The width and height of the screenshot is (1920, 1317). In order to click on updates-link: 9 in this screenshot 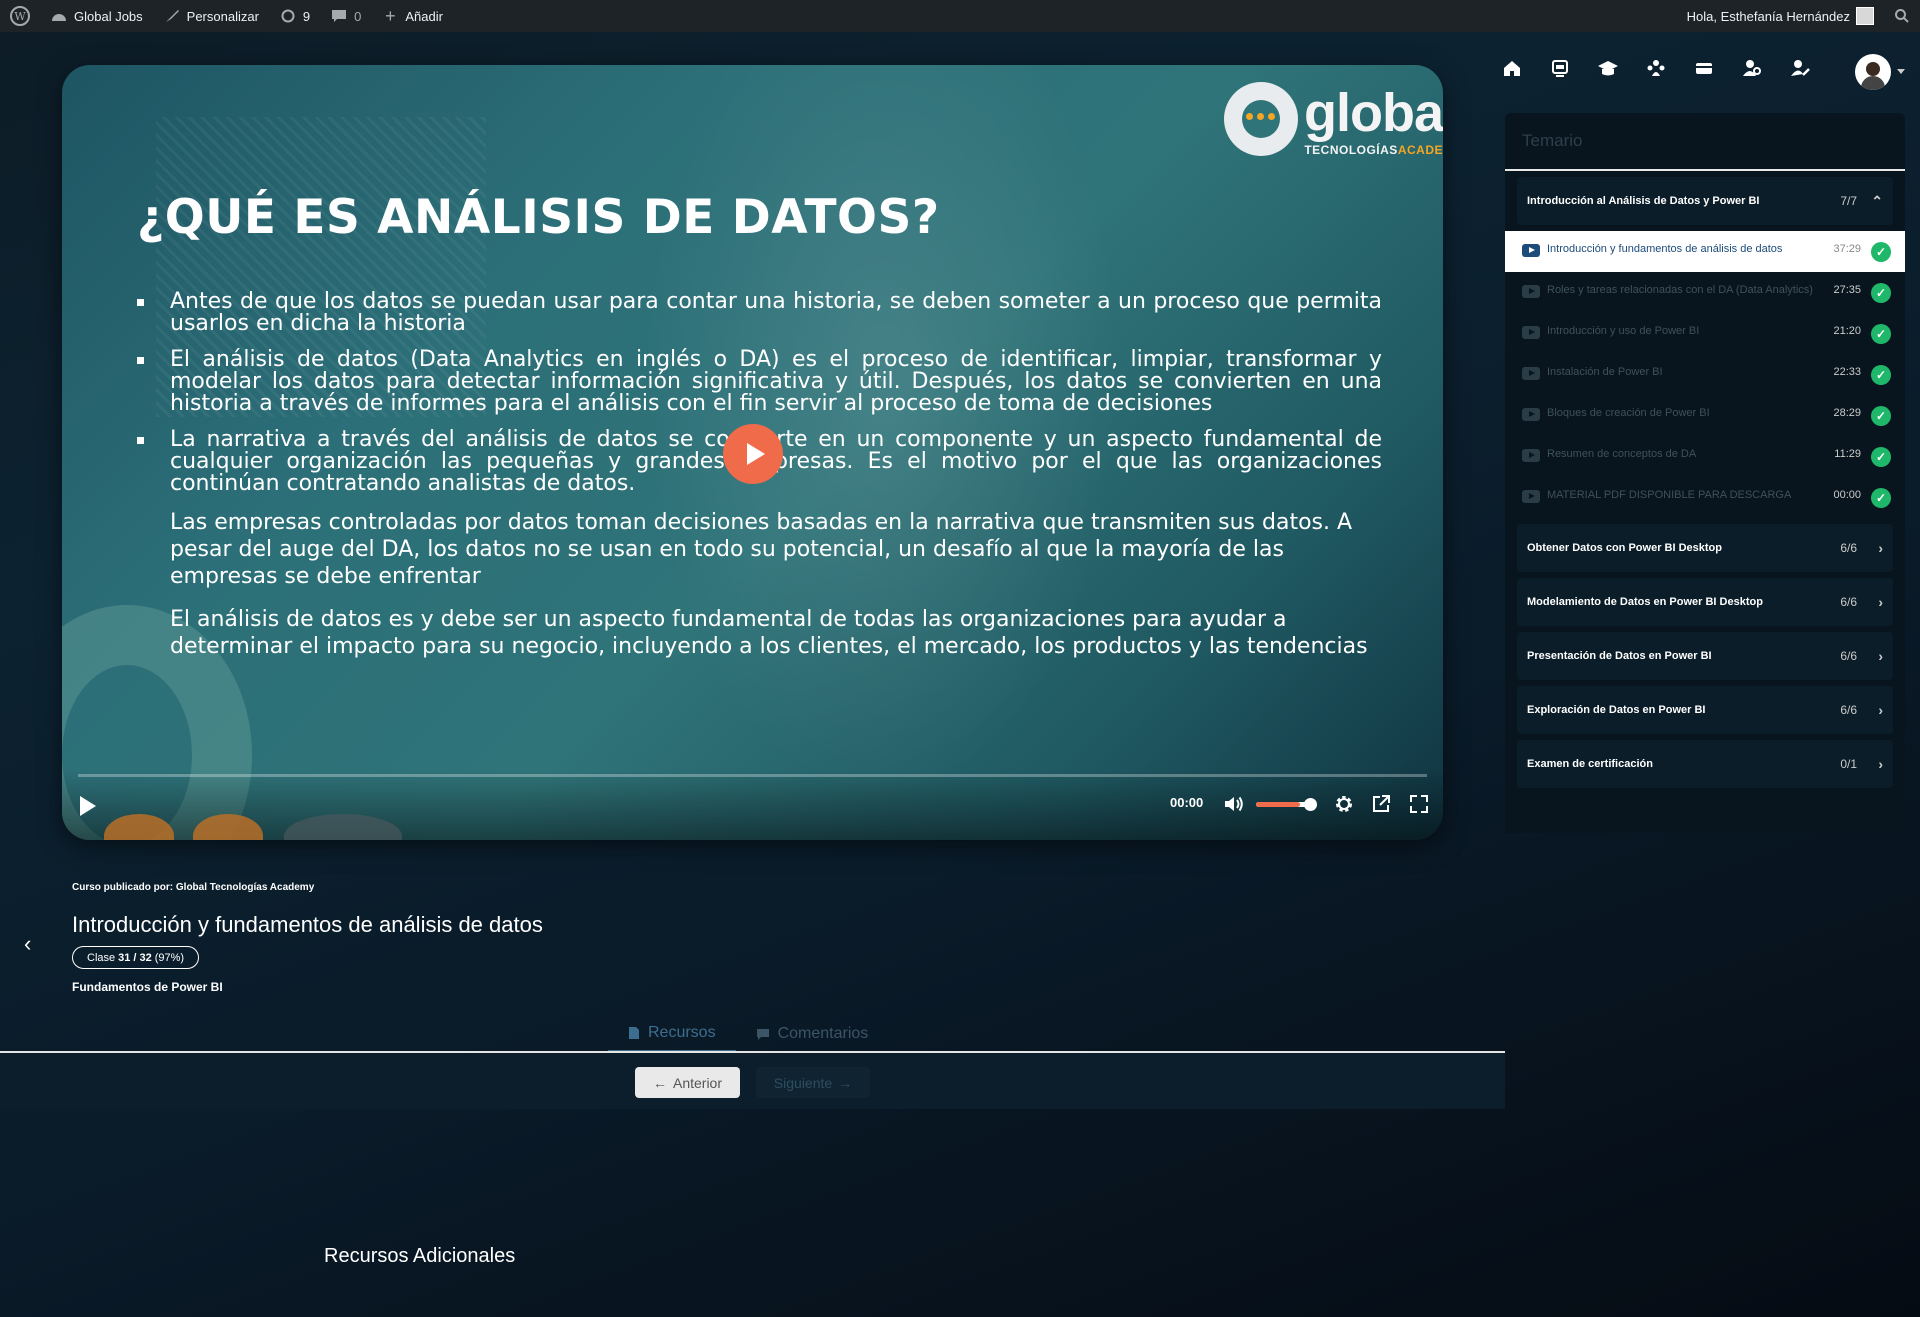, I will do `click(294, 16)`.